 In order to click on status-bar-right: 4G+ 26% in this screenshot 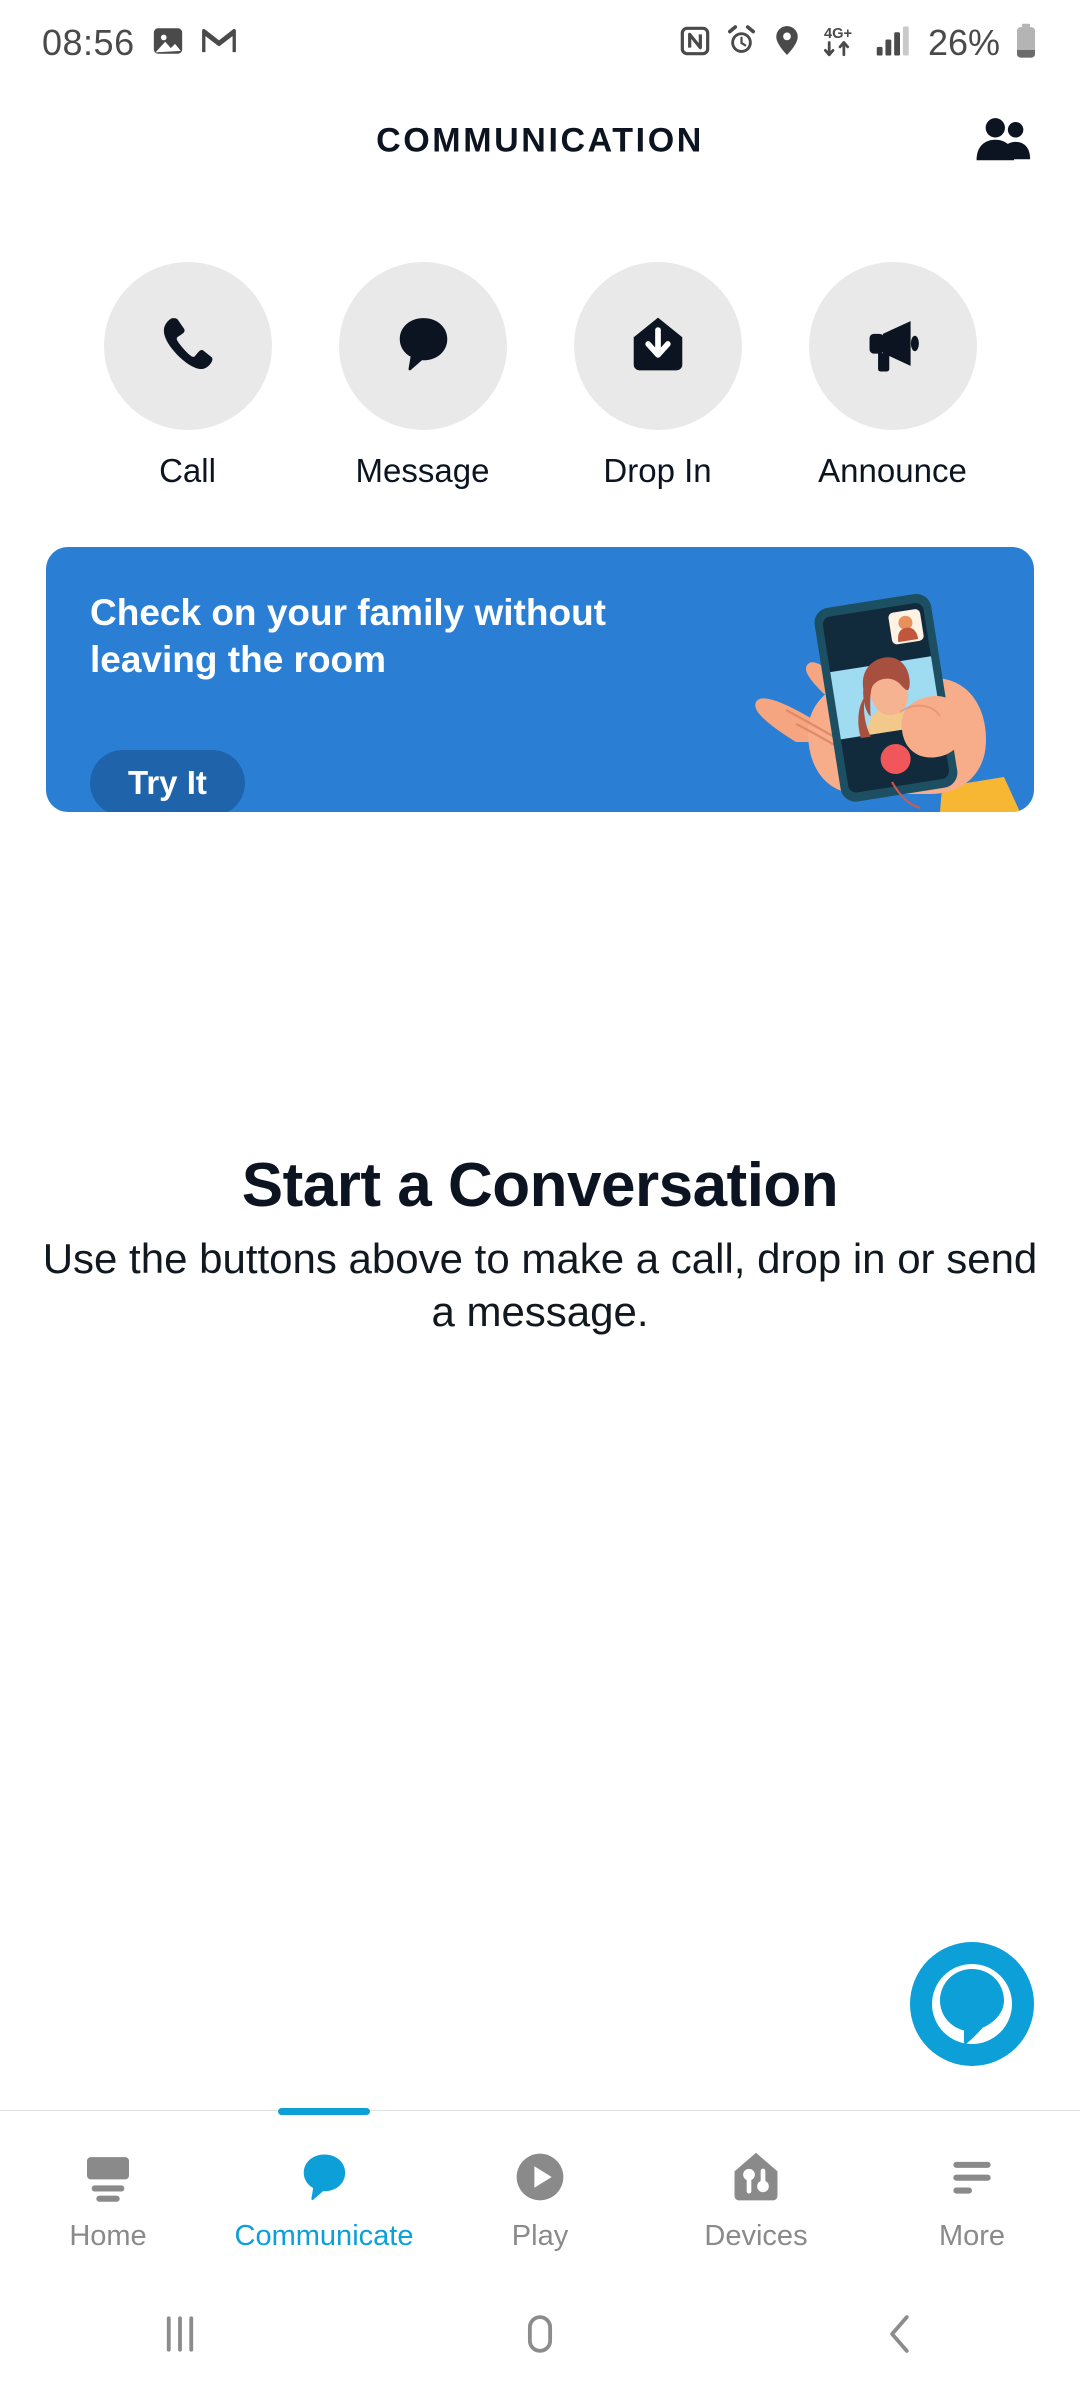, I will do `click(858, 43)`.